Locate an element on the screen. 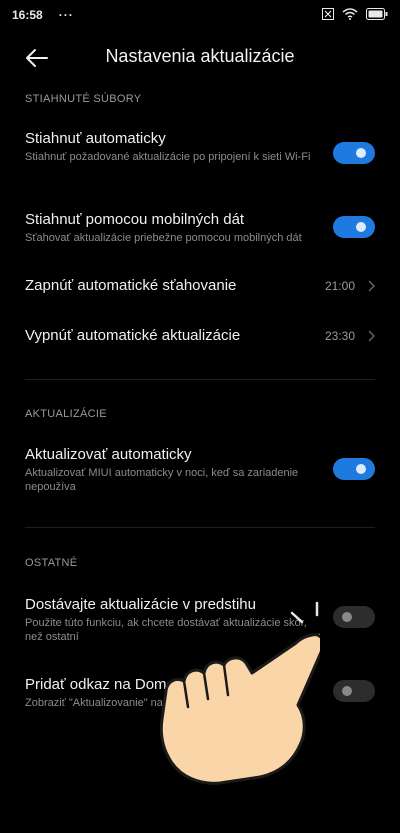  setting-title: Vypnúť automatické aktualizácie is located at coordinates (133, 335).